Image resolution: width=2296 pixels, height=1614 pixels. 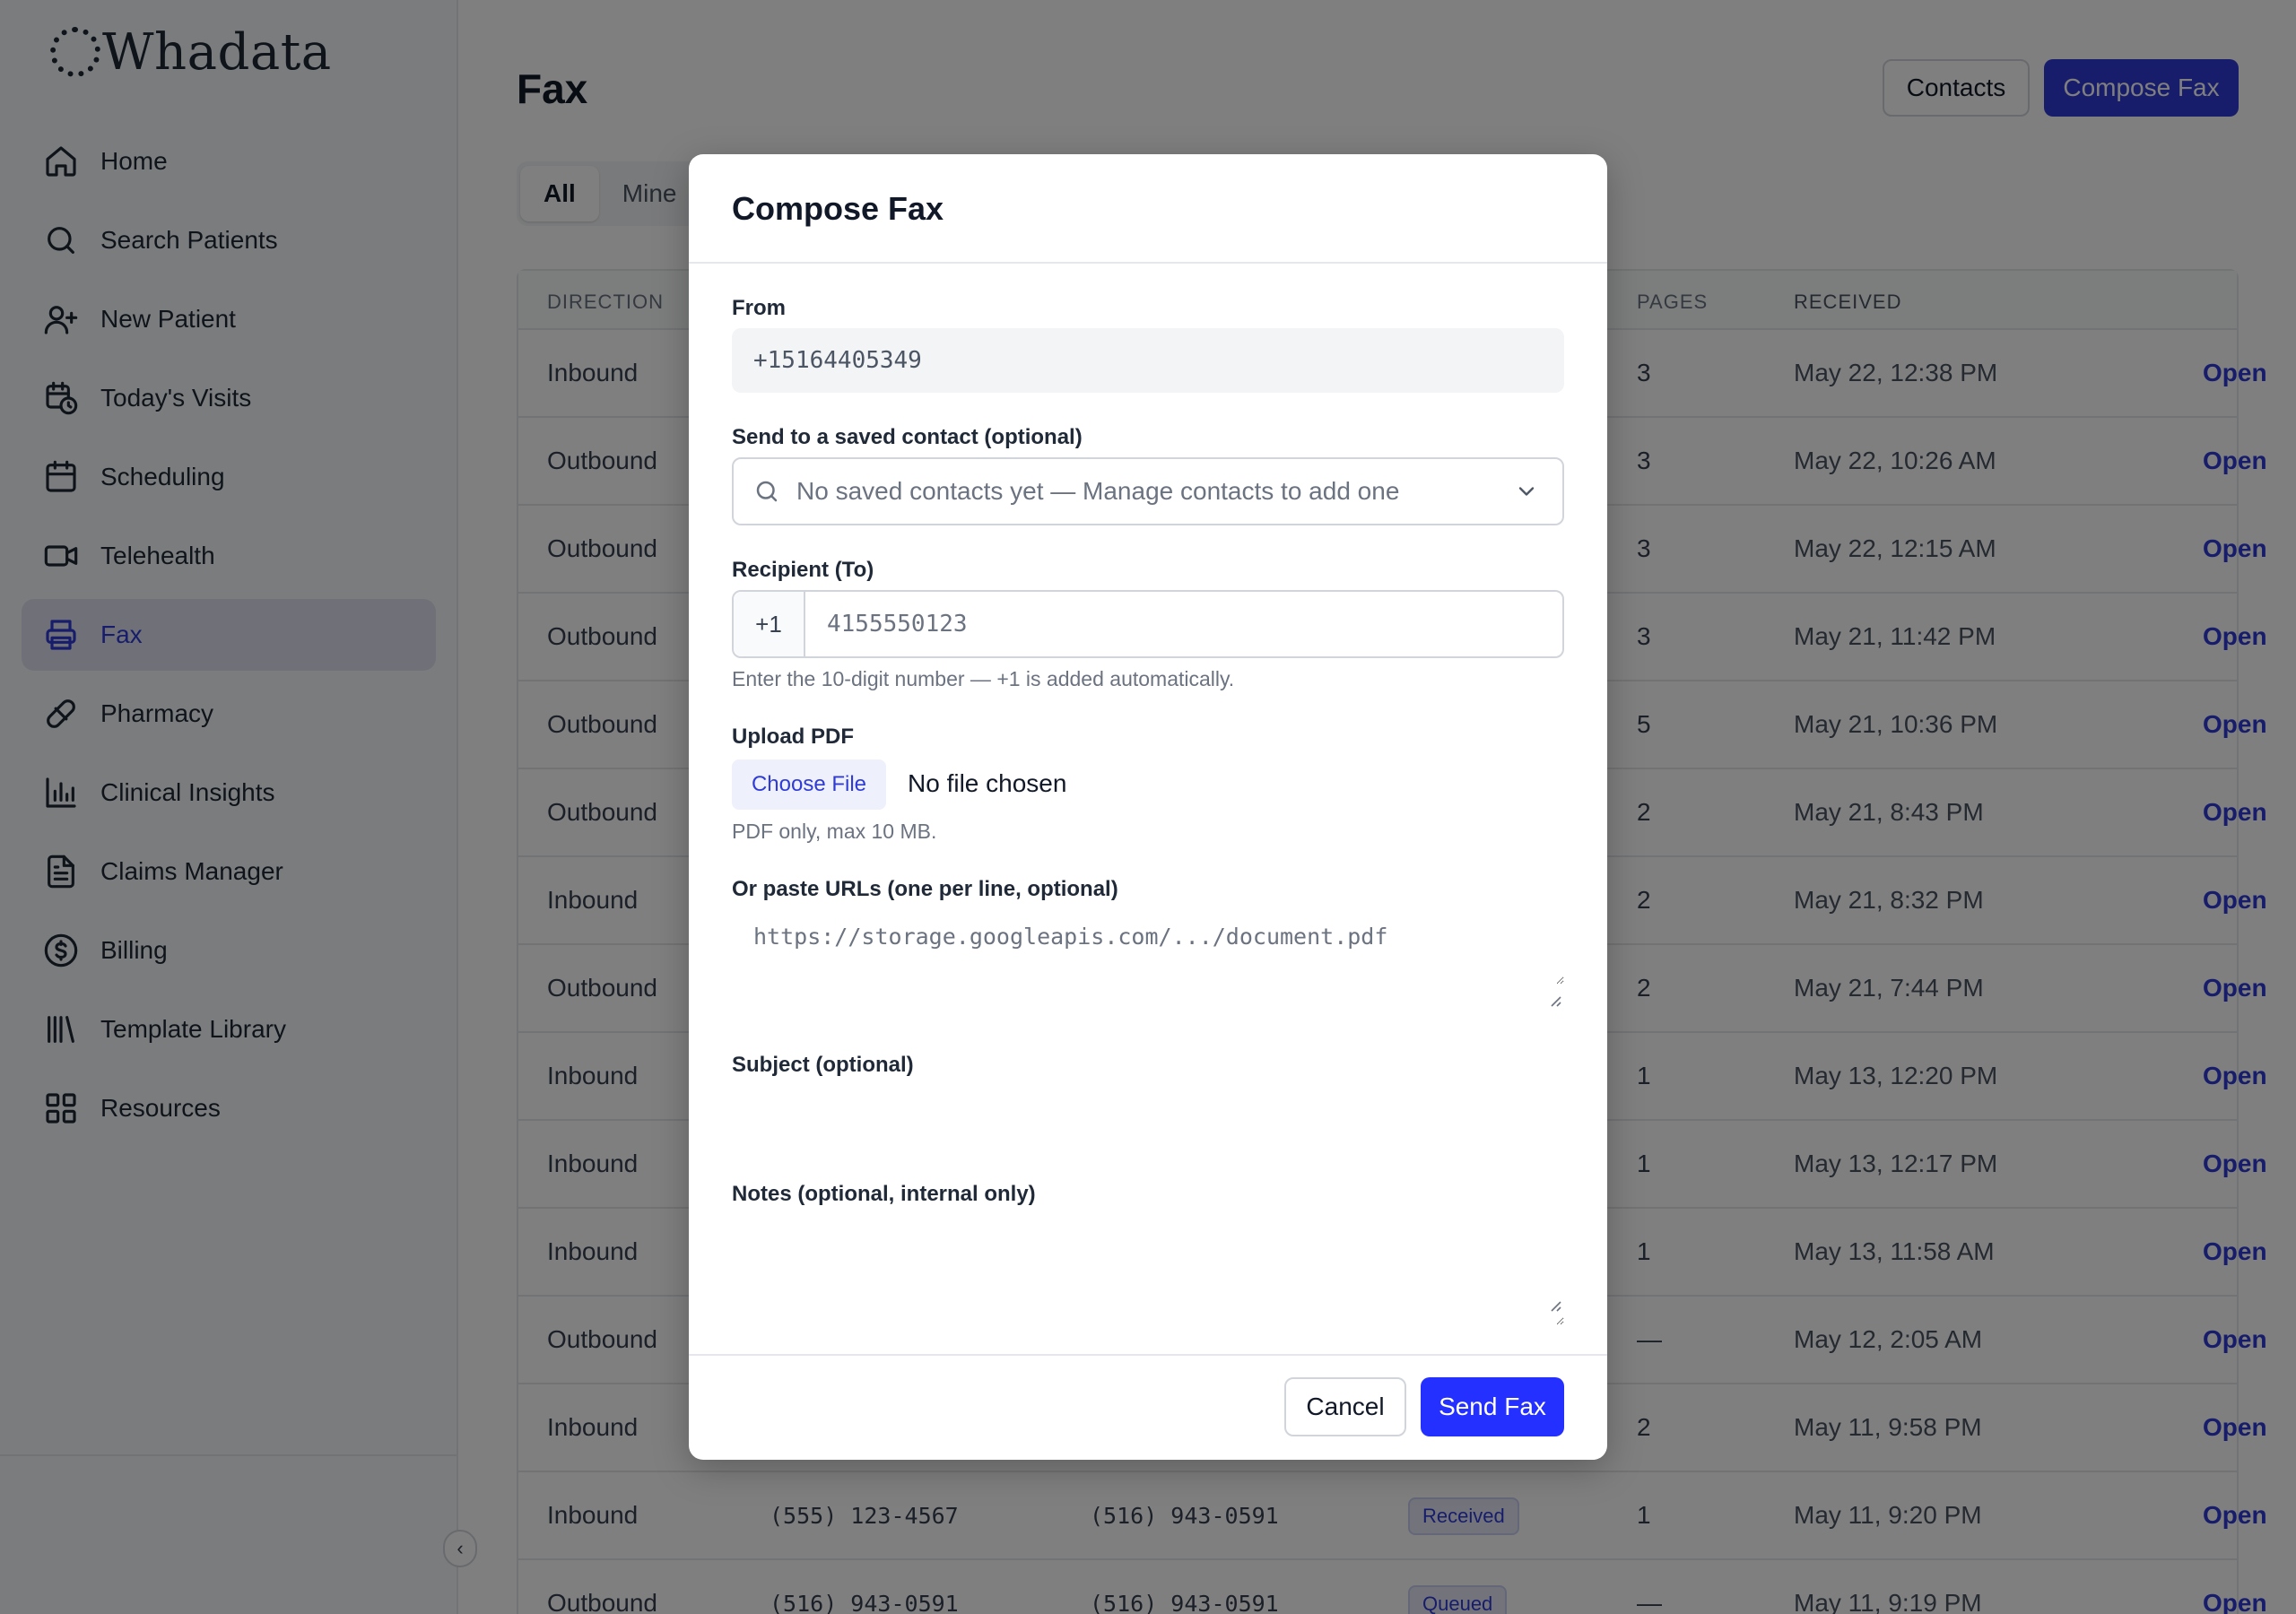 I want to click on recipient-label: Recipient (To), so click(x=803, y=570).